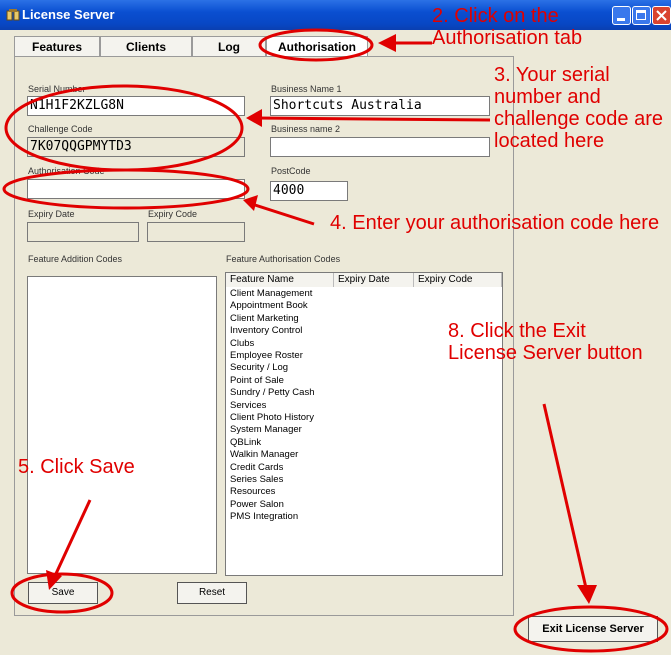  I want to click on highlight-authorisation-field, so click(126, 189).